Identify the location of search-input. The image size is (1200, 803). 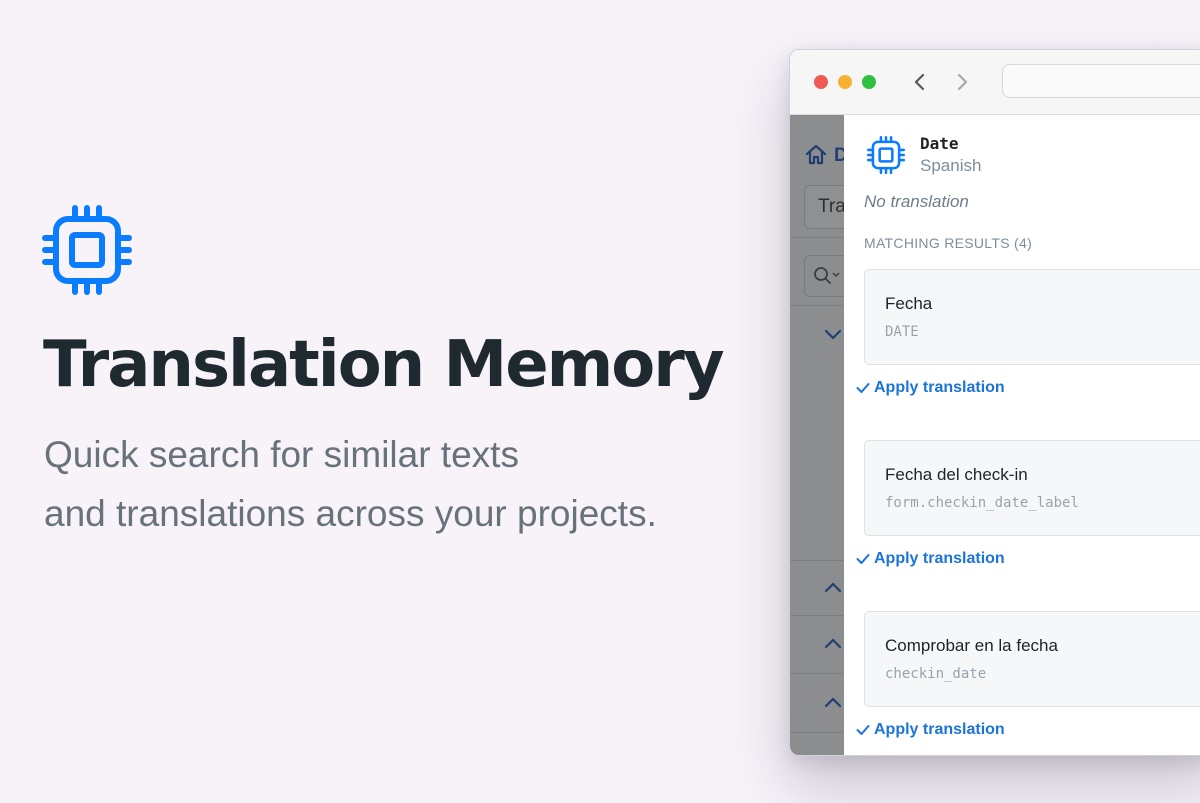
(824, 276).